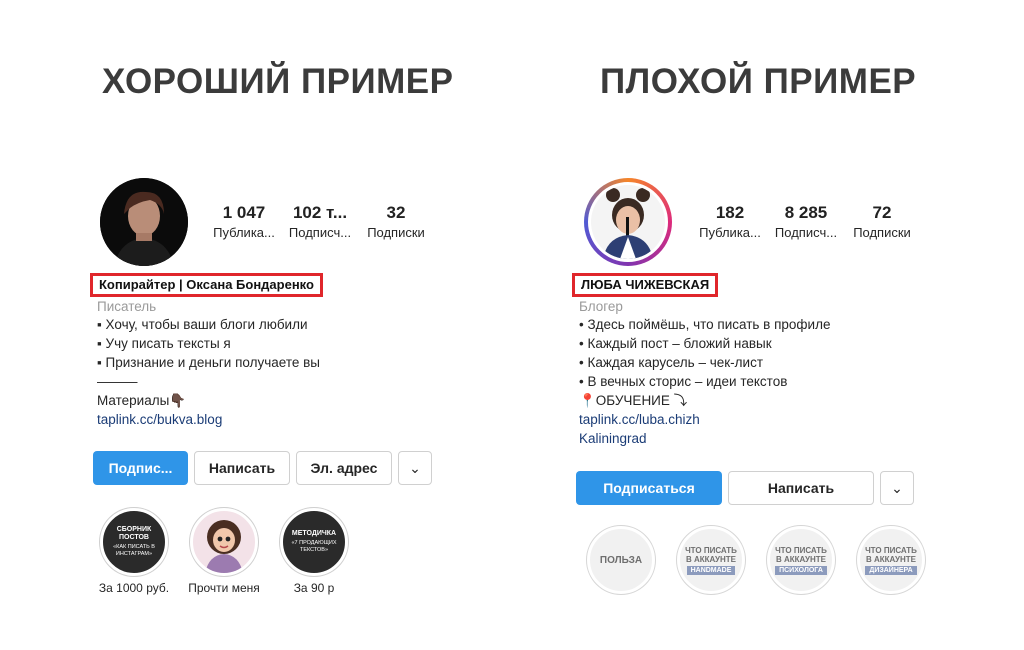 This screenshot has height=650, width=1024. Describe the element at coordinates (891, 570) in the screenshot. I see `highlight-cover-tag: ДИЗАЙНЕРА` at that location.